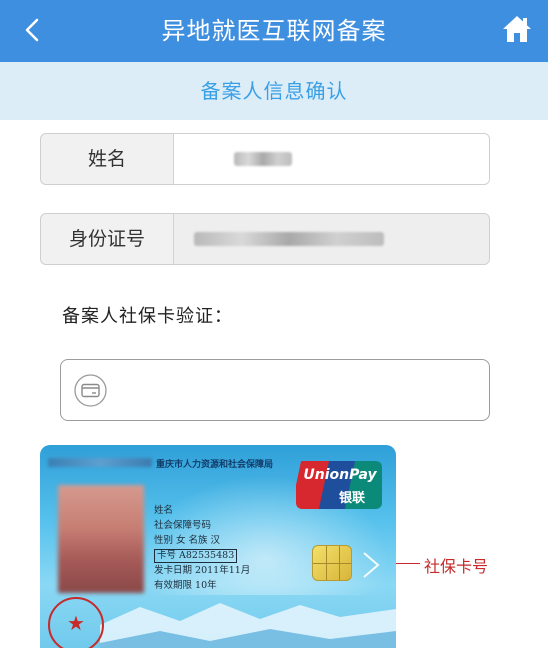  What do you see at coordinates (147, 316) in the screenshot?
I see `card-verify-label: 备案人社保卡验证：` at bounding box center [147, 316].